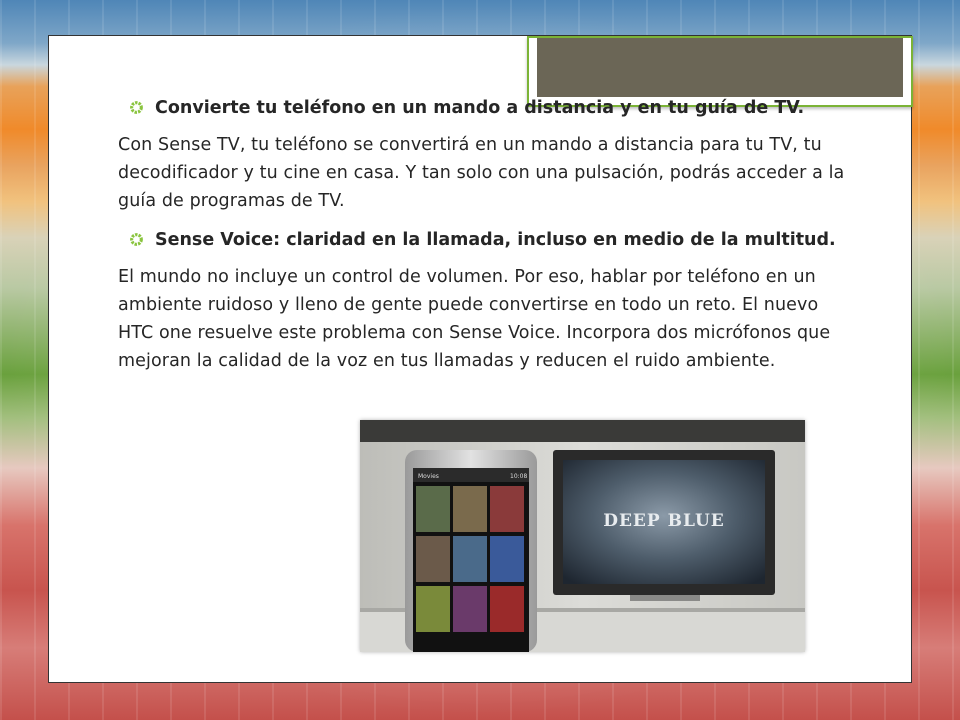 This screenshot has height=720, width=960. What do you see at coordinates (428, 476) in the screenshot?
I see `phone-header: Movies` at bounding box center [428, 476].